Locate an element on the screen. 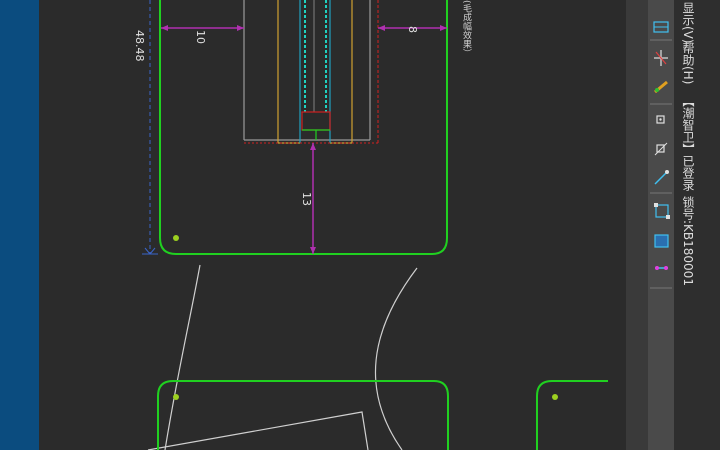  toolbar is located at coordinates (661, 225).